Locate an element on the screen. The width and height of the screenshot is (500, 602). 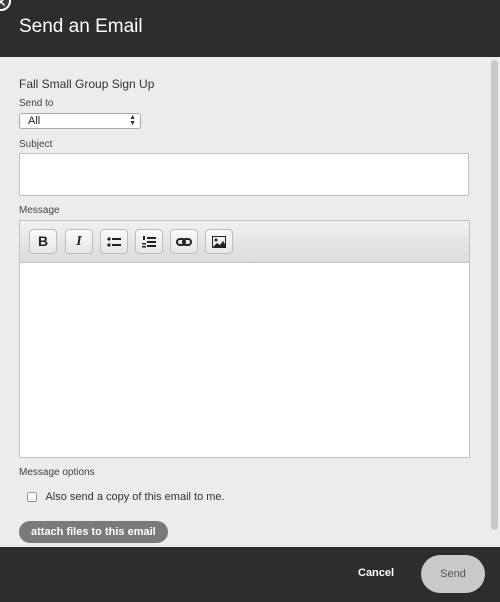
dialog-header: ✕ Send an Email is located at coordinates (250, 28).